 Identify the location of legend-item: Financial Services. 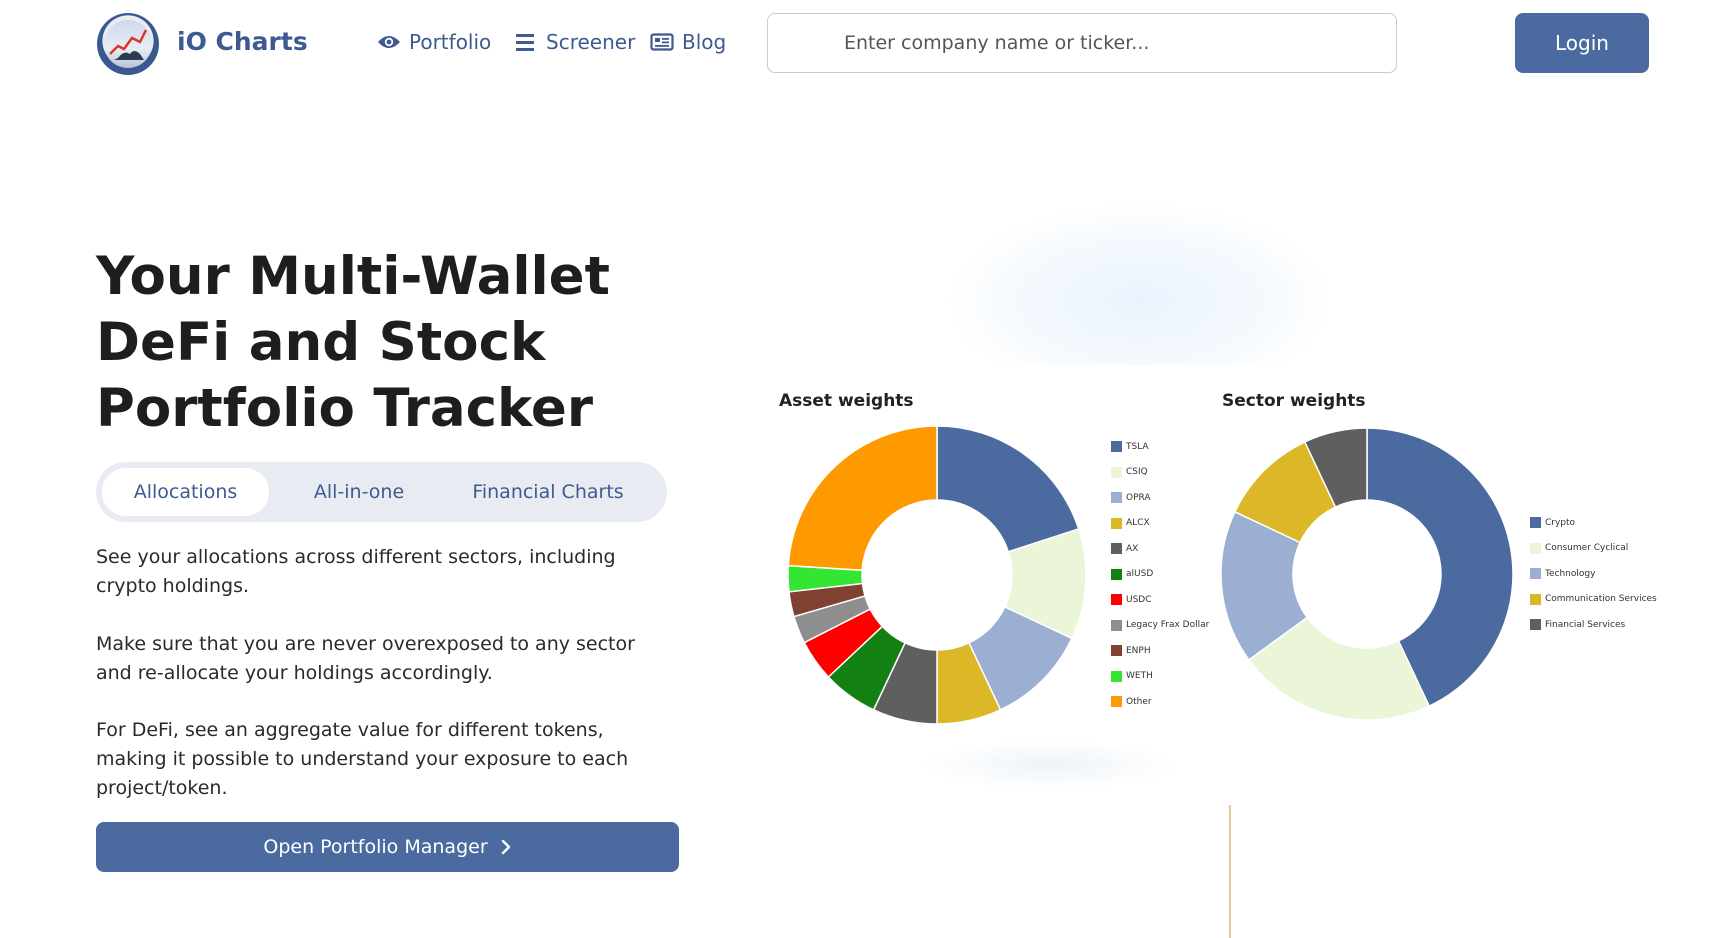
(1577, 624).